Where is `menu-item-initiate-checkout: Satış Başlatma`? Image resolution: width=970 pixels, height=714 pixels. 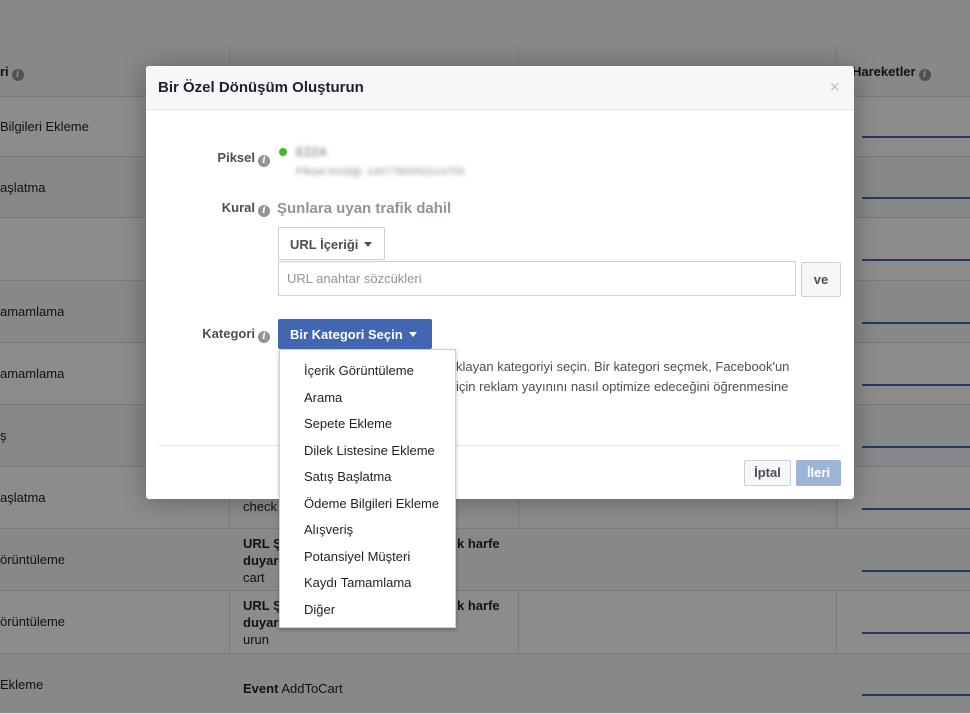
menu-item-initiate-checkout: Satış Başlatma is located at coordinates (367, 477).